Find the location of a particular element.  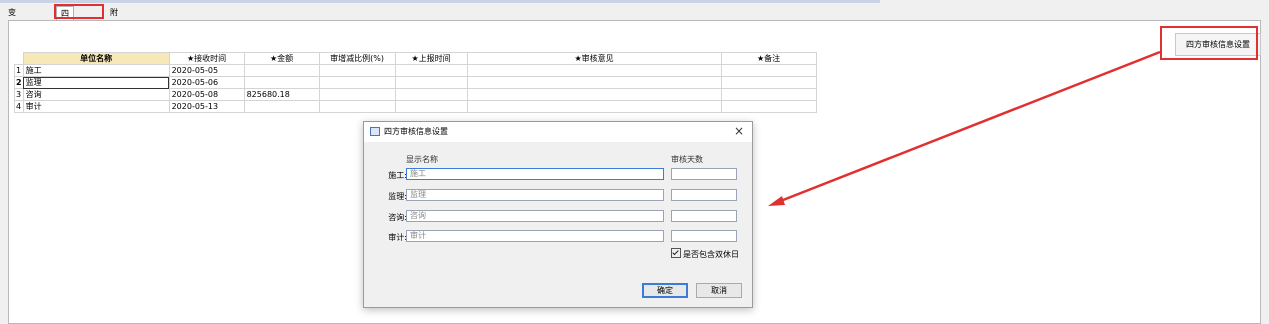

window-icon is located at coordinates (375, 131).